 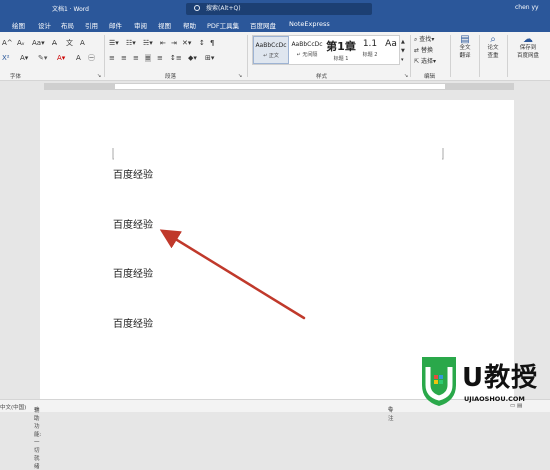 I want to click on watermark-logo: U教授 UJIAOSHOU.COM, so click(x=484, y=383).